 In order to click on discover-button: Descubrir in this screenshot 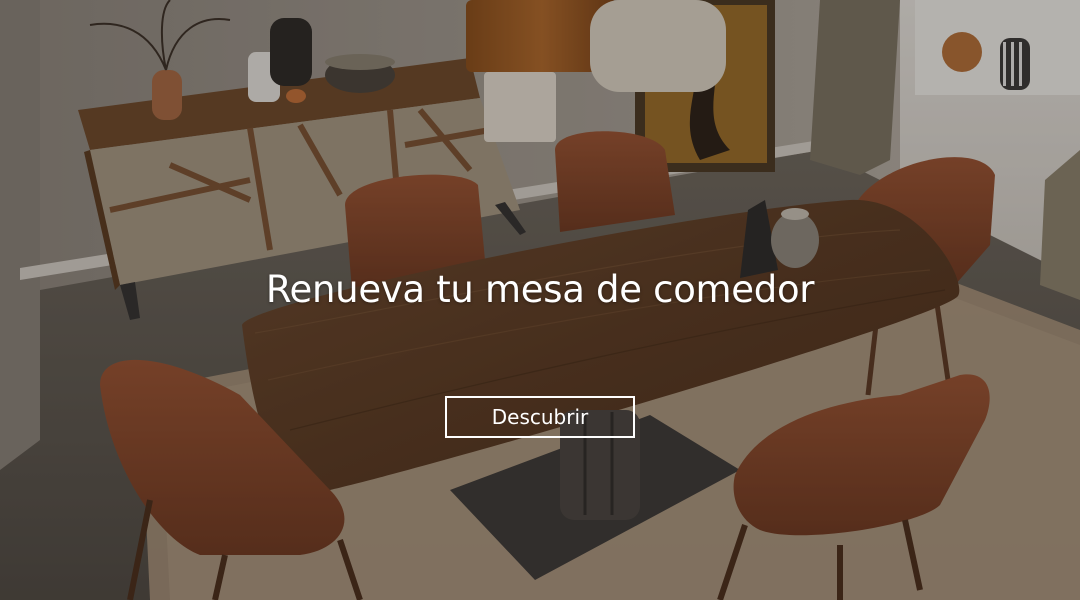, I will do `click(540, 417)`.